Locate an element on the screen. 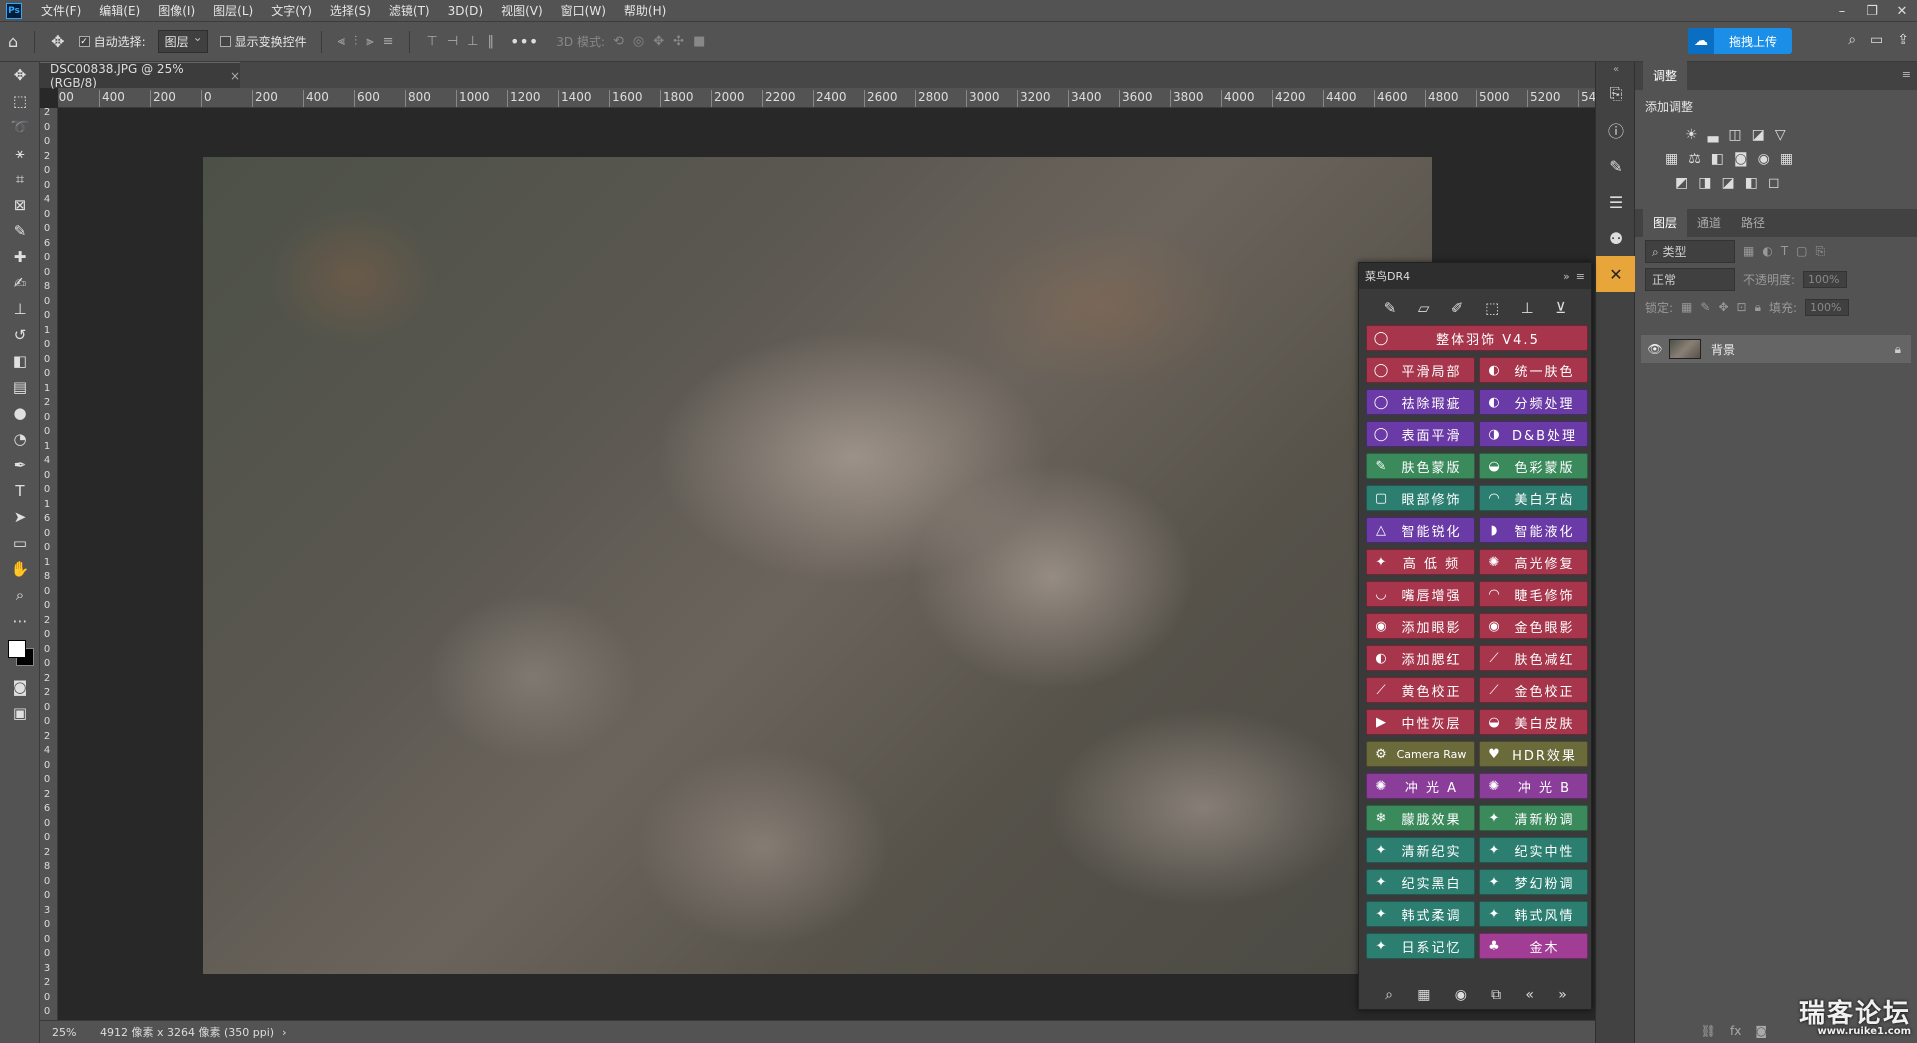  plugin-action-button: ◉ 金色眼影 is located at coordinates (1533, 626).